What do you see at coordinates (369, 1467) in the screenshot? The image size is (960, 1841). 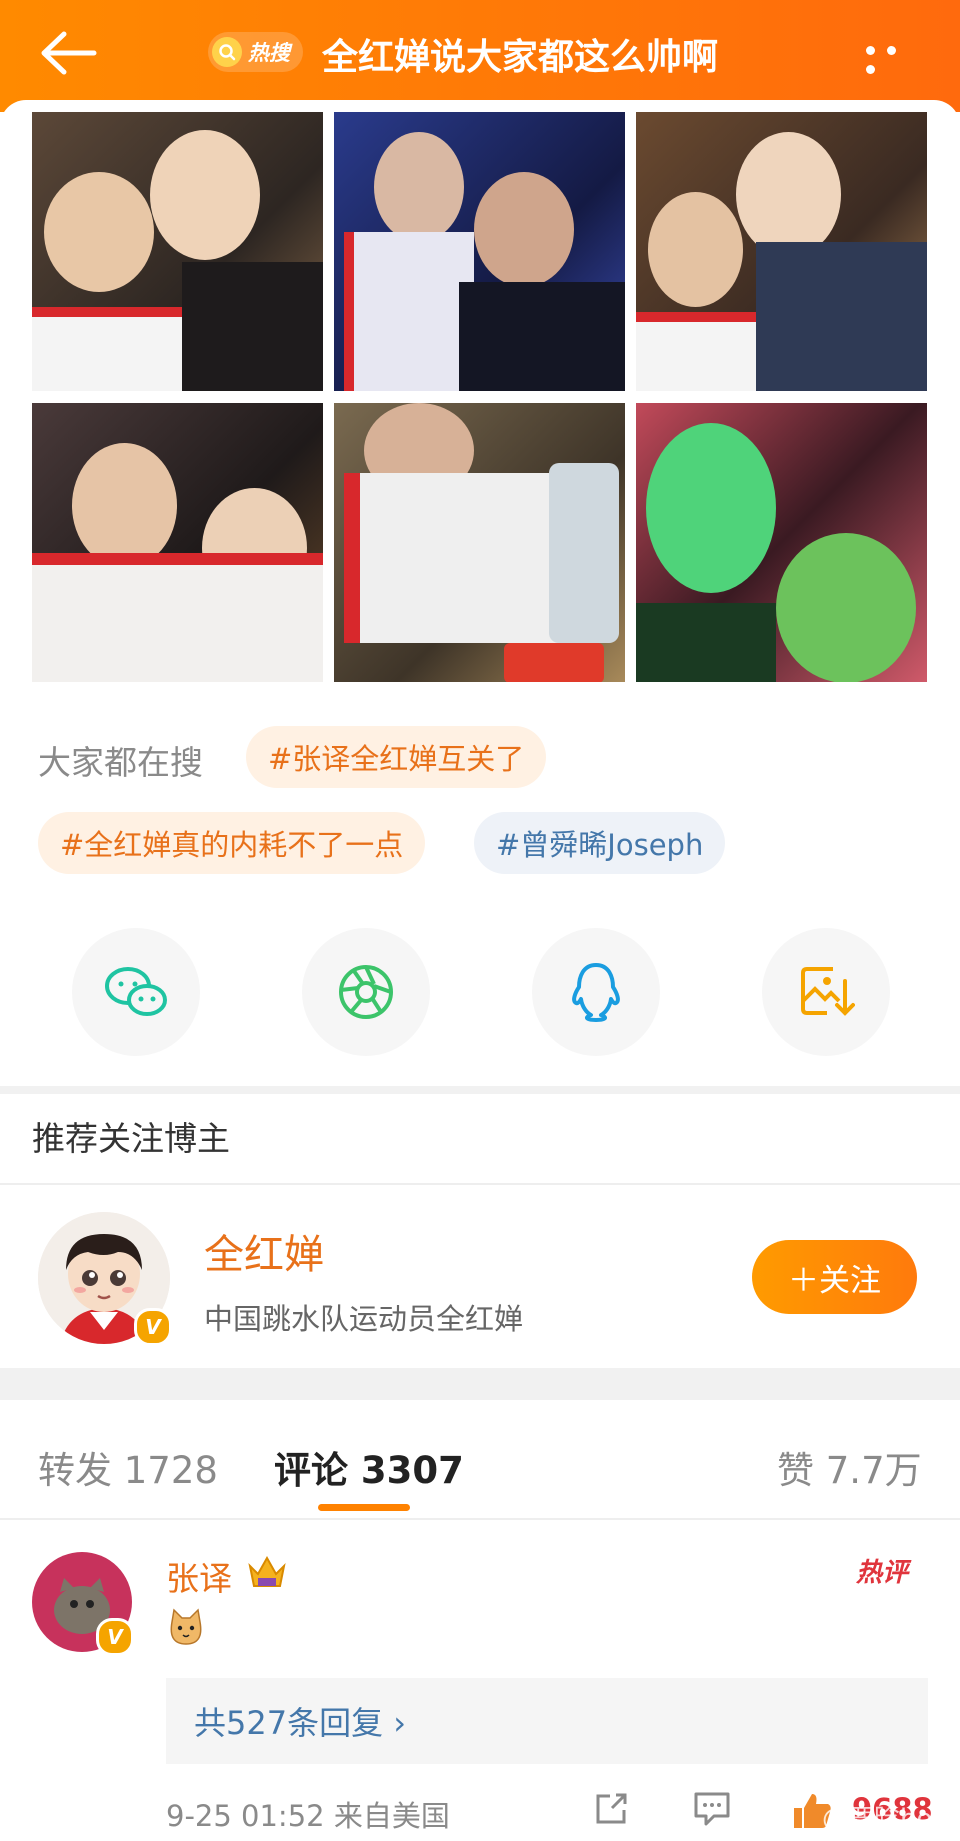 I see `tab-comment: 评论 3307` at bounding box center [369, 1467].